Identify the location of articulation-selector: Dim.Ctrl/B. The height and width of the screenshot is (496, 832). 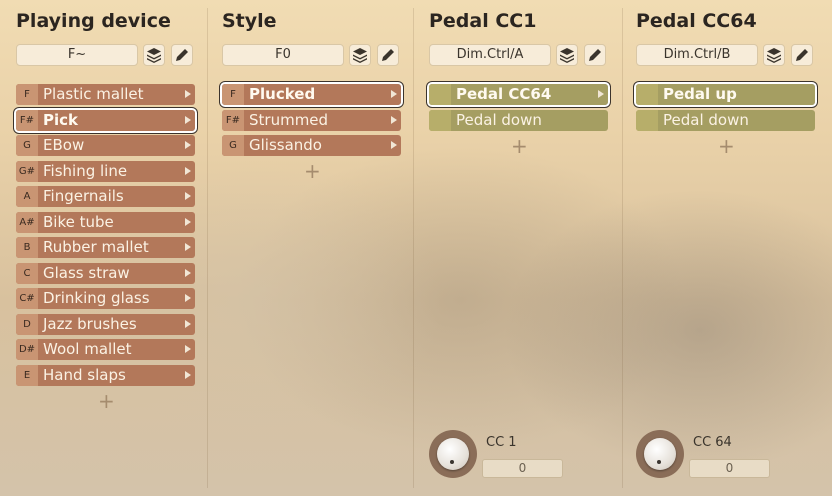
(697, 55).